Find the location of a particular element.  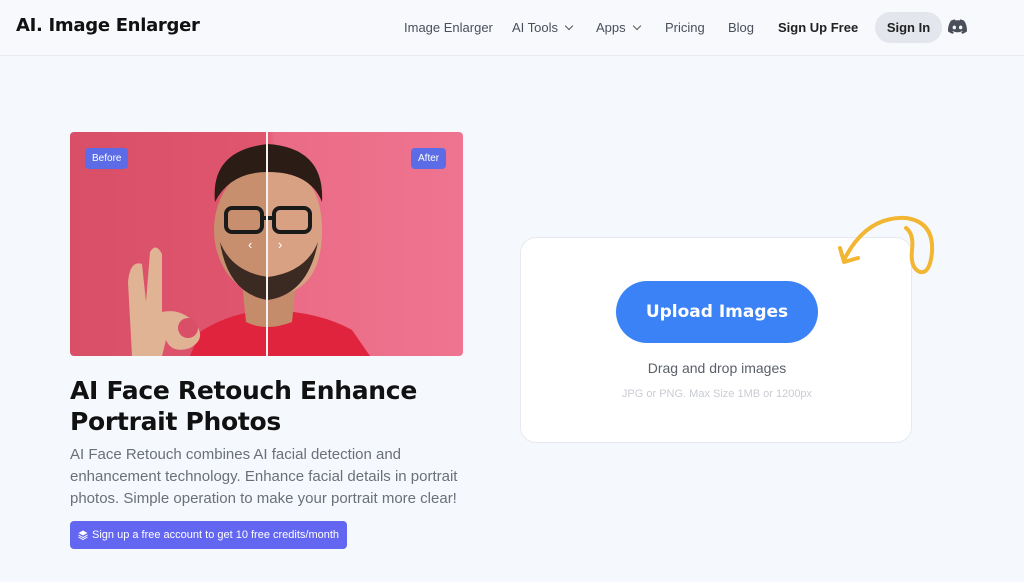

drag-drop-text: Drag and drop images is located at coordinates (717, 368).